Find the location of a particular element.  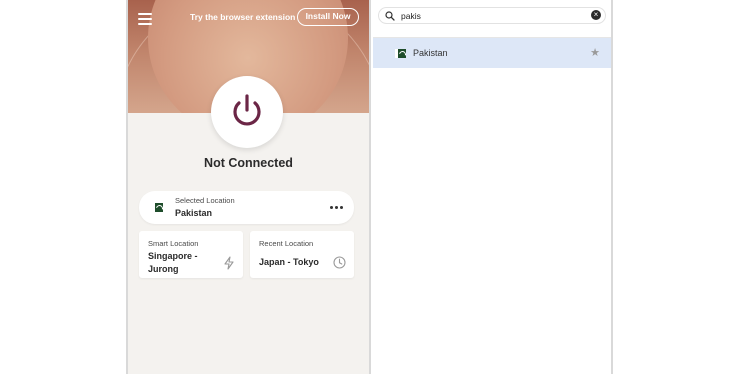

power-icon is located at coordinates (247, 110).